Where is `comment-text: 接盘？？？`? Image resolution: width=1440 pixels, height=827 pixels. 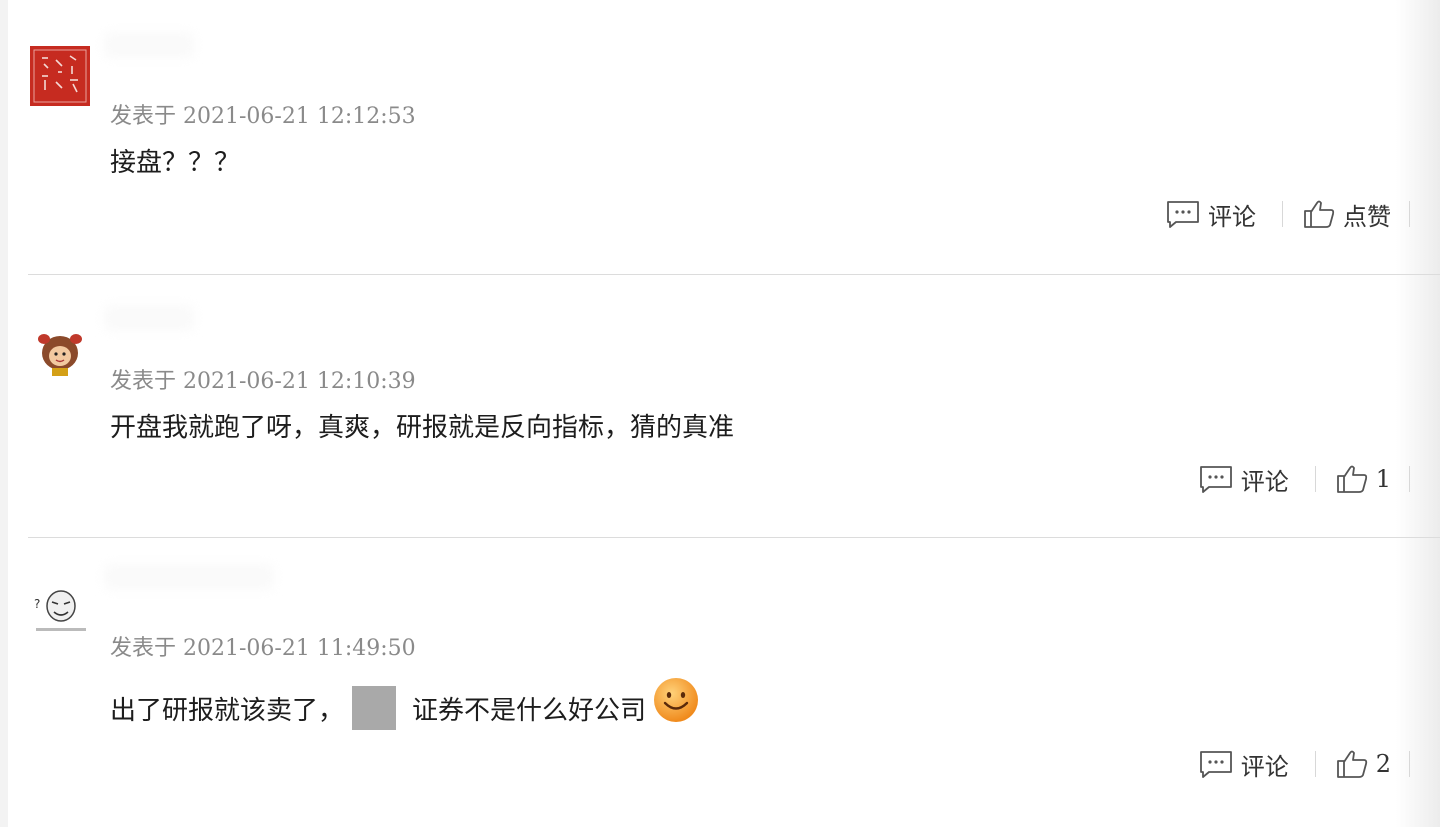
comment-text: 接盘？？？ is located at coordinates (175, 163).